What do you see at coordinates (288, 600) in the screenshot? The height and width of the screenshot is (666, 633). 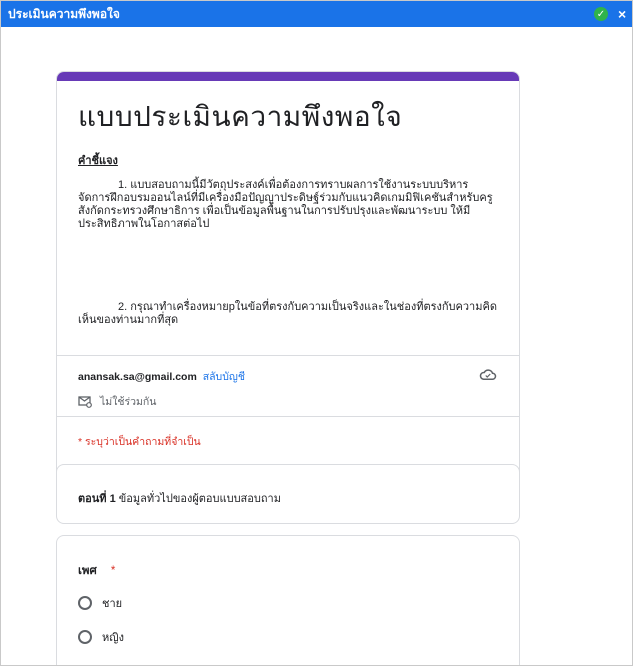 I see `question-card: เพศ * ชาย หญิง` at bounding box center [288, 600].